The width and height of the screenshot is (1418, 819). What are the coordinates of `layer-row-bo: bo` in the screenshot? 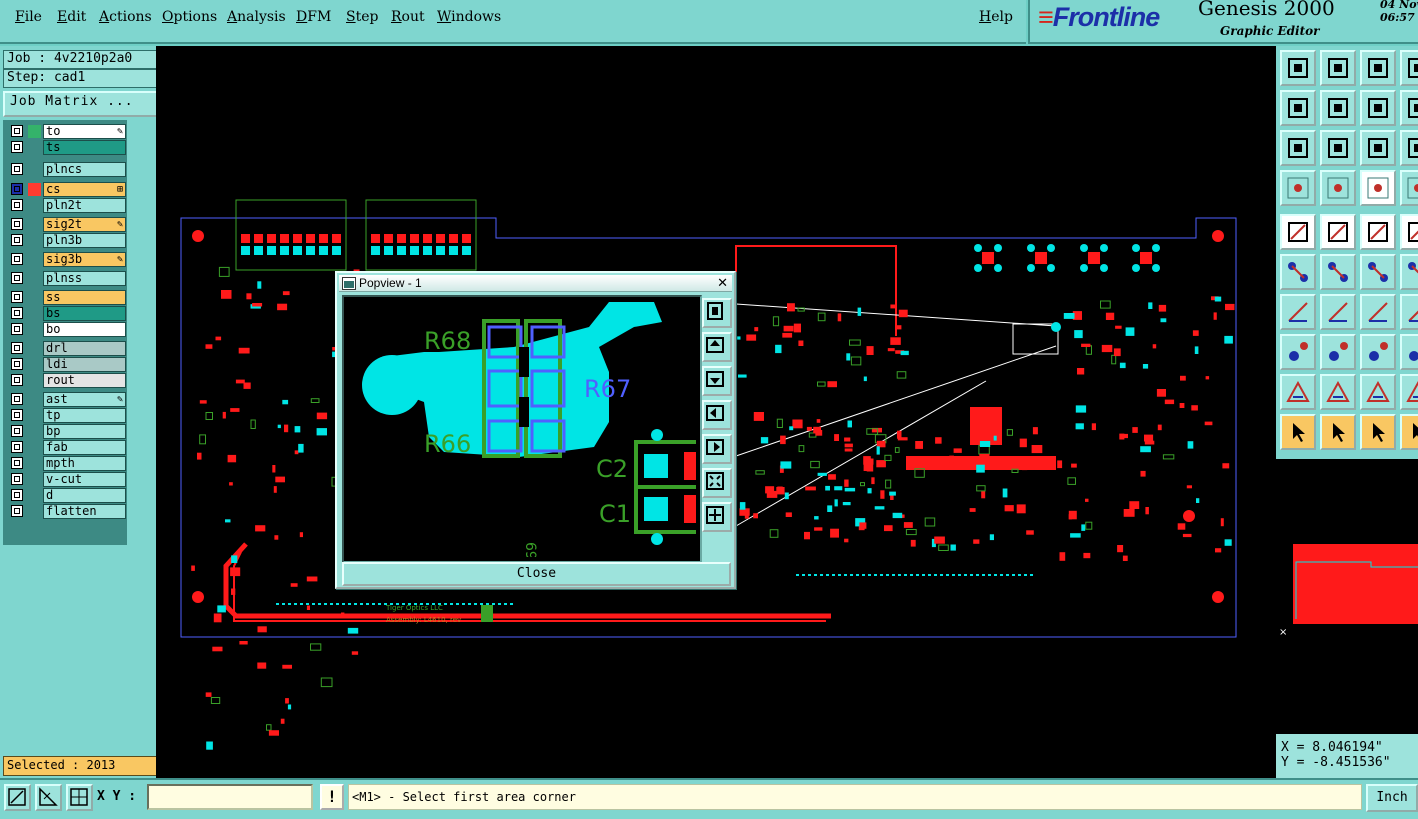 It's located at (66, 329).